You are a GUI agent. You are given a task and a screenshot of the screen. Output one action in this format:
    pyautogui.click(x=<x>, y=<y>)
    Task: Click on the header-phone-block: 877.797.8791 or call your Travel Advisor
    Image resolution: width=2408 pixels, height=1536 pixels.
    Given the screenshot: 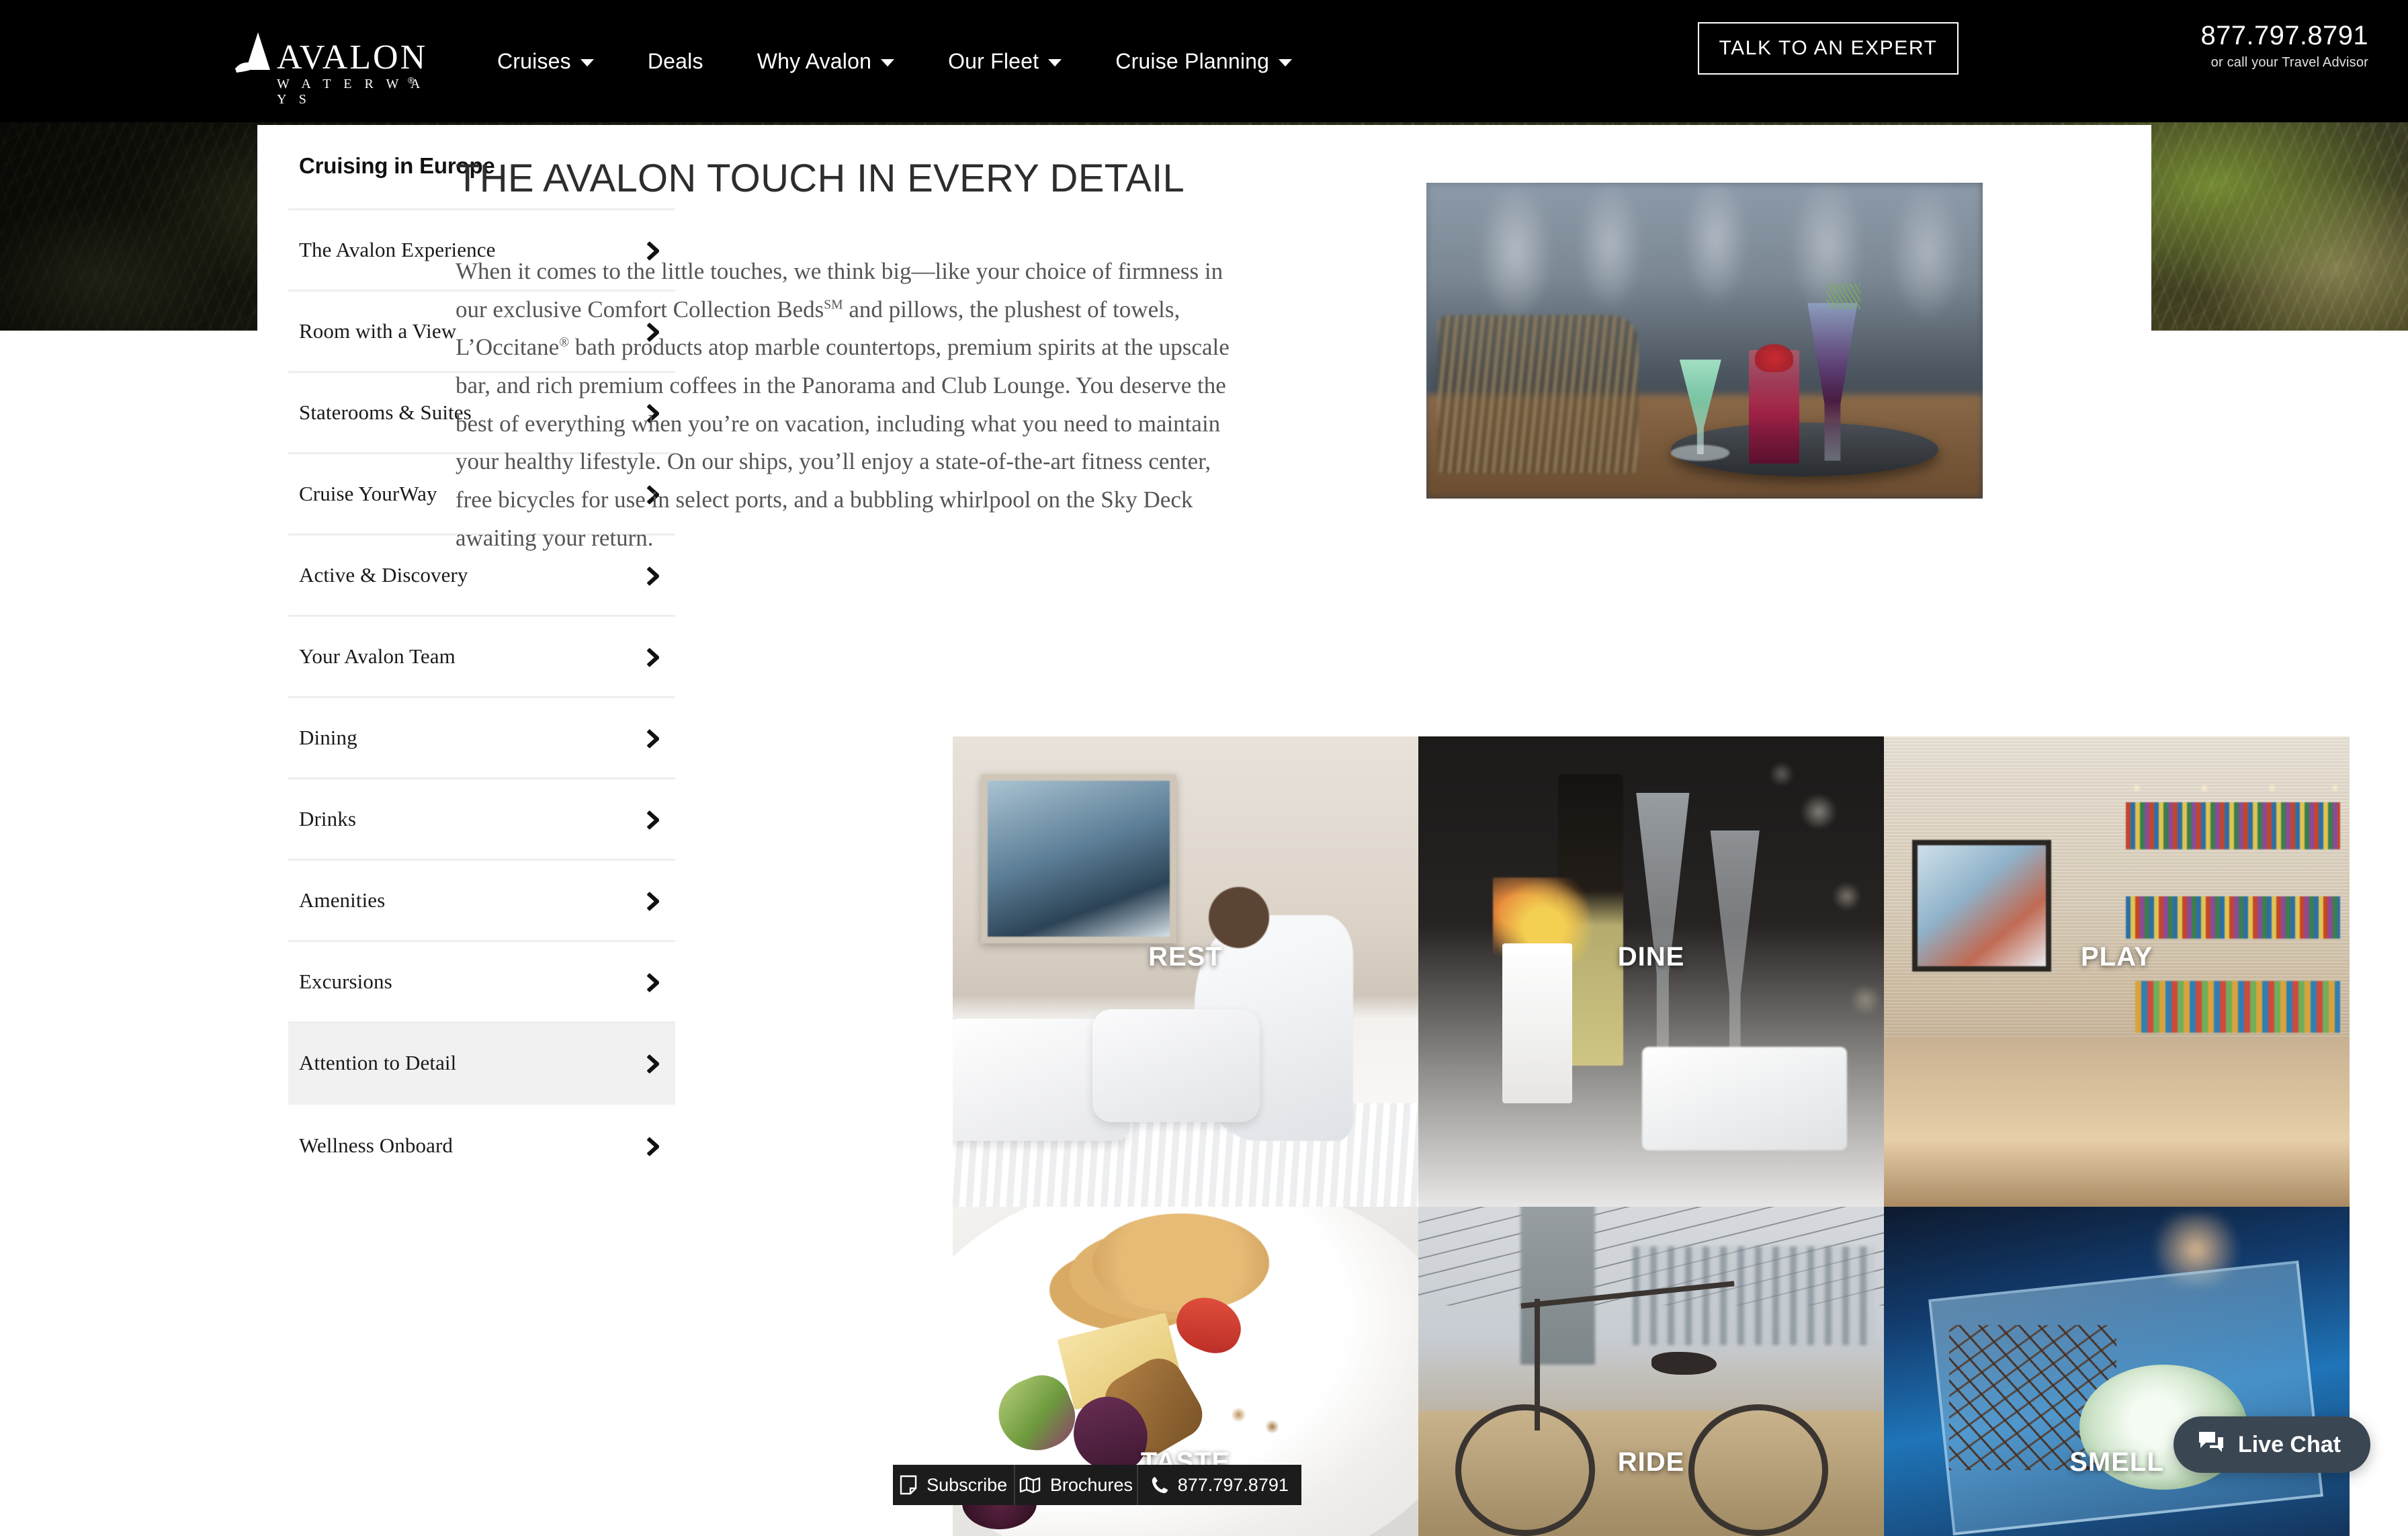 What is the action you would take?
    pyautogui.click(x=2180, y=45)
    